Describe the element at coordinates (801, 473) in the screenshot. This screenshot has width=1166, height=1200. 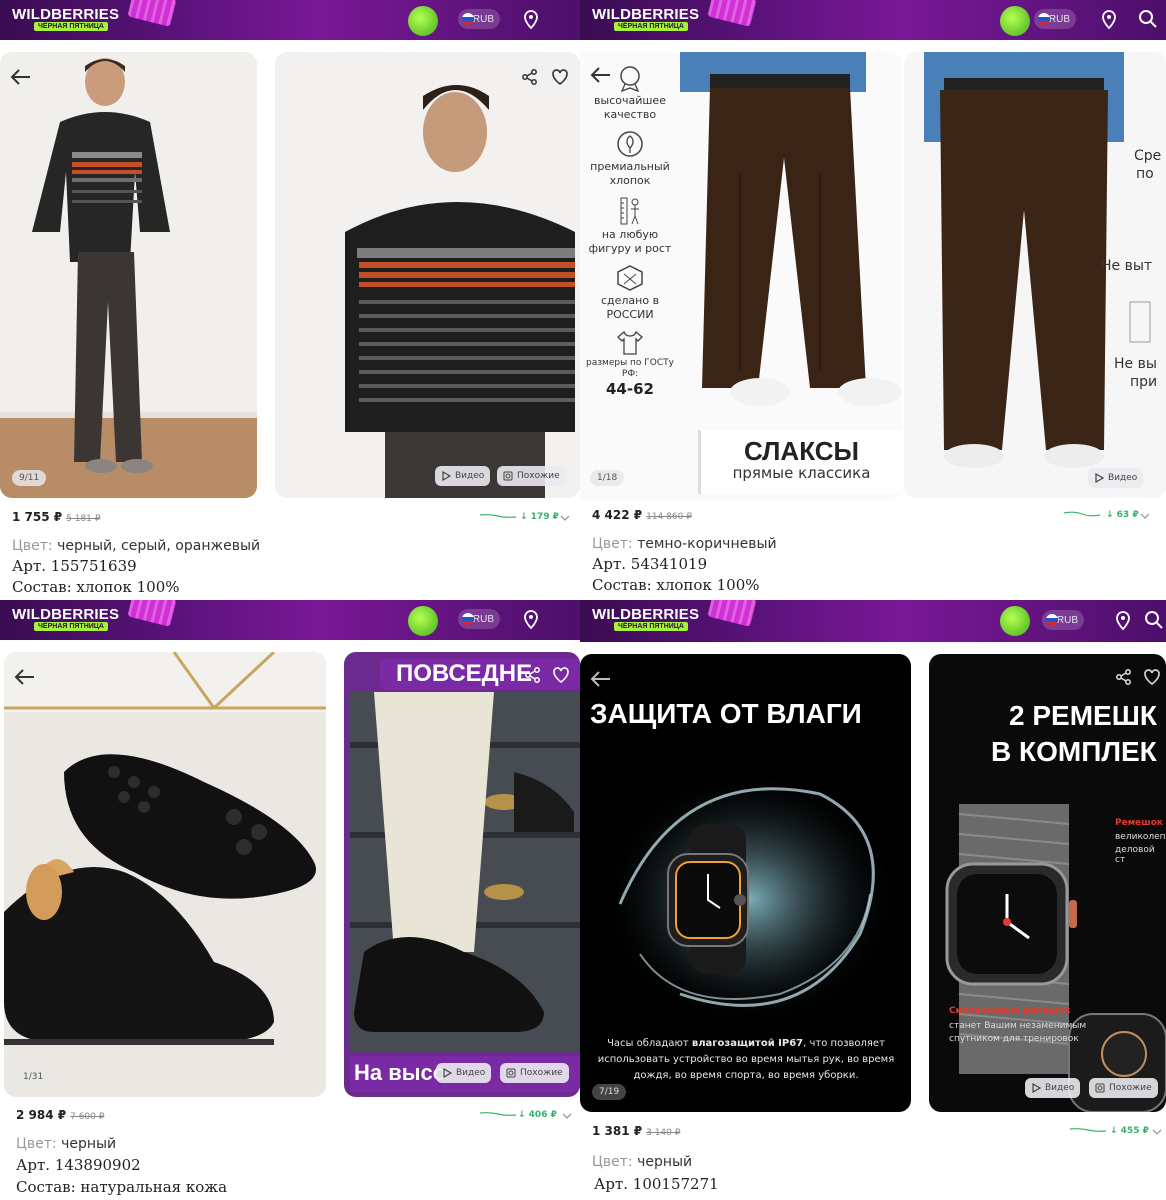
I see `banner-subtitle: прямые классика` at that location.